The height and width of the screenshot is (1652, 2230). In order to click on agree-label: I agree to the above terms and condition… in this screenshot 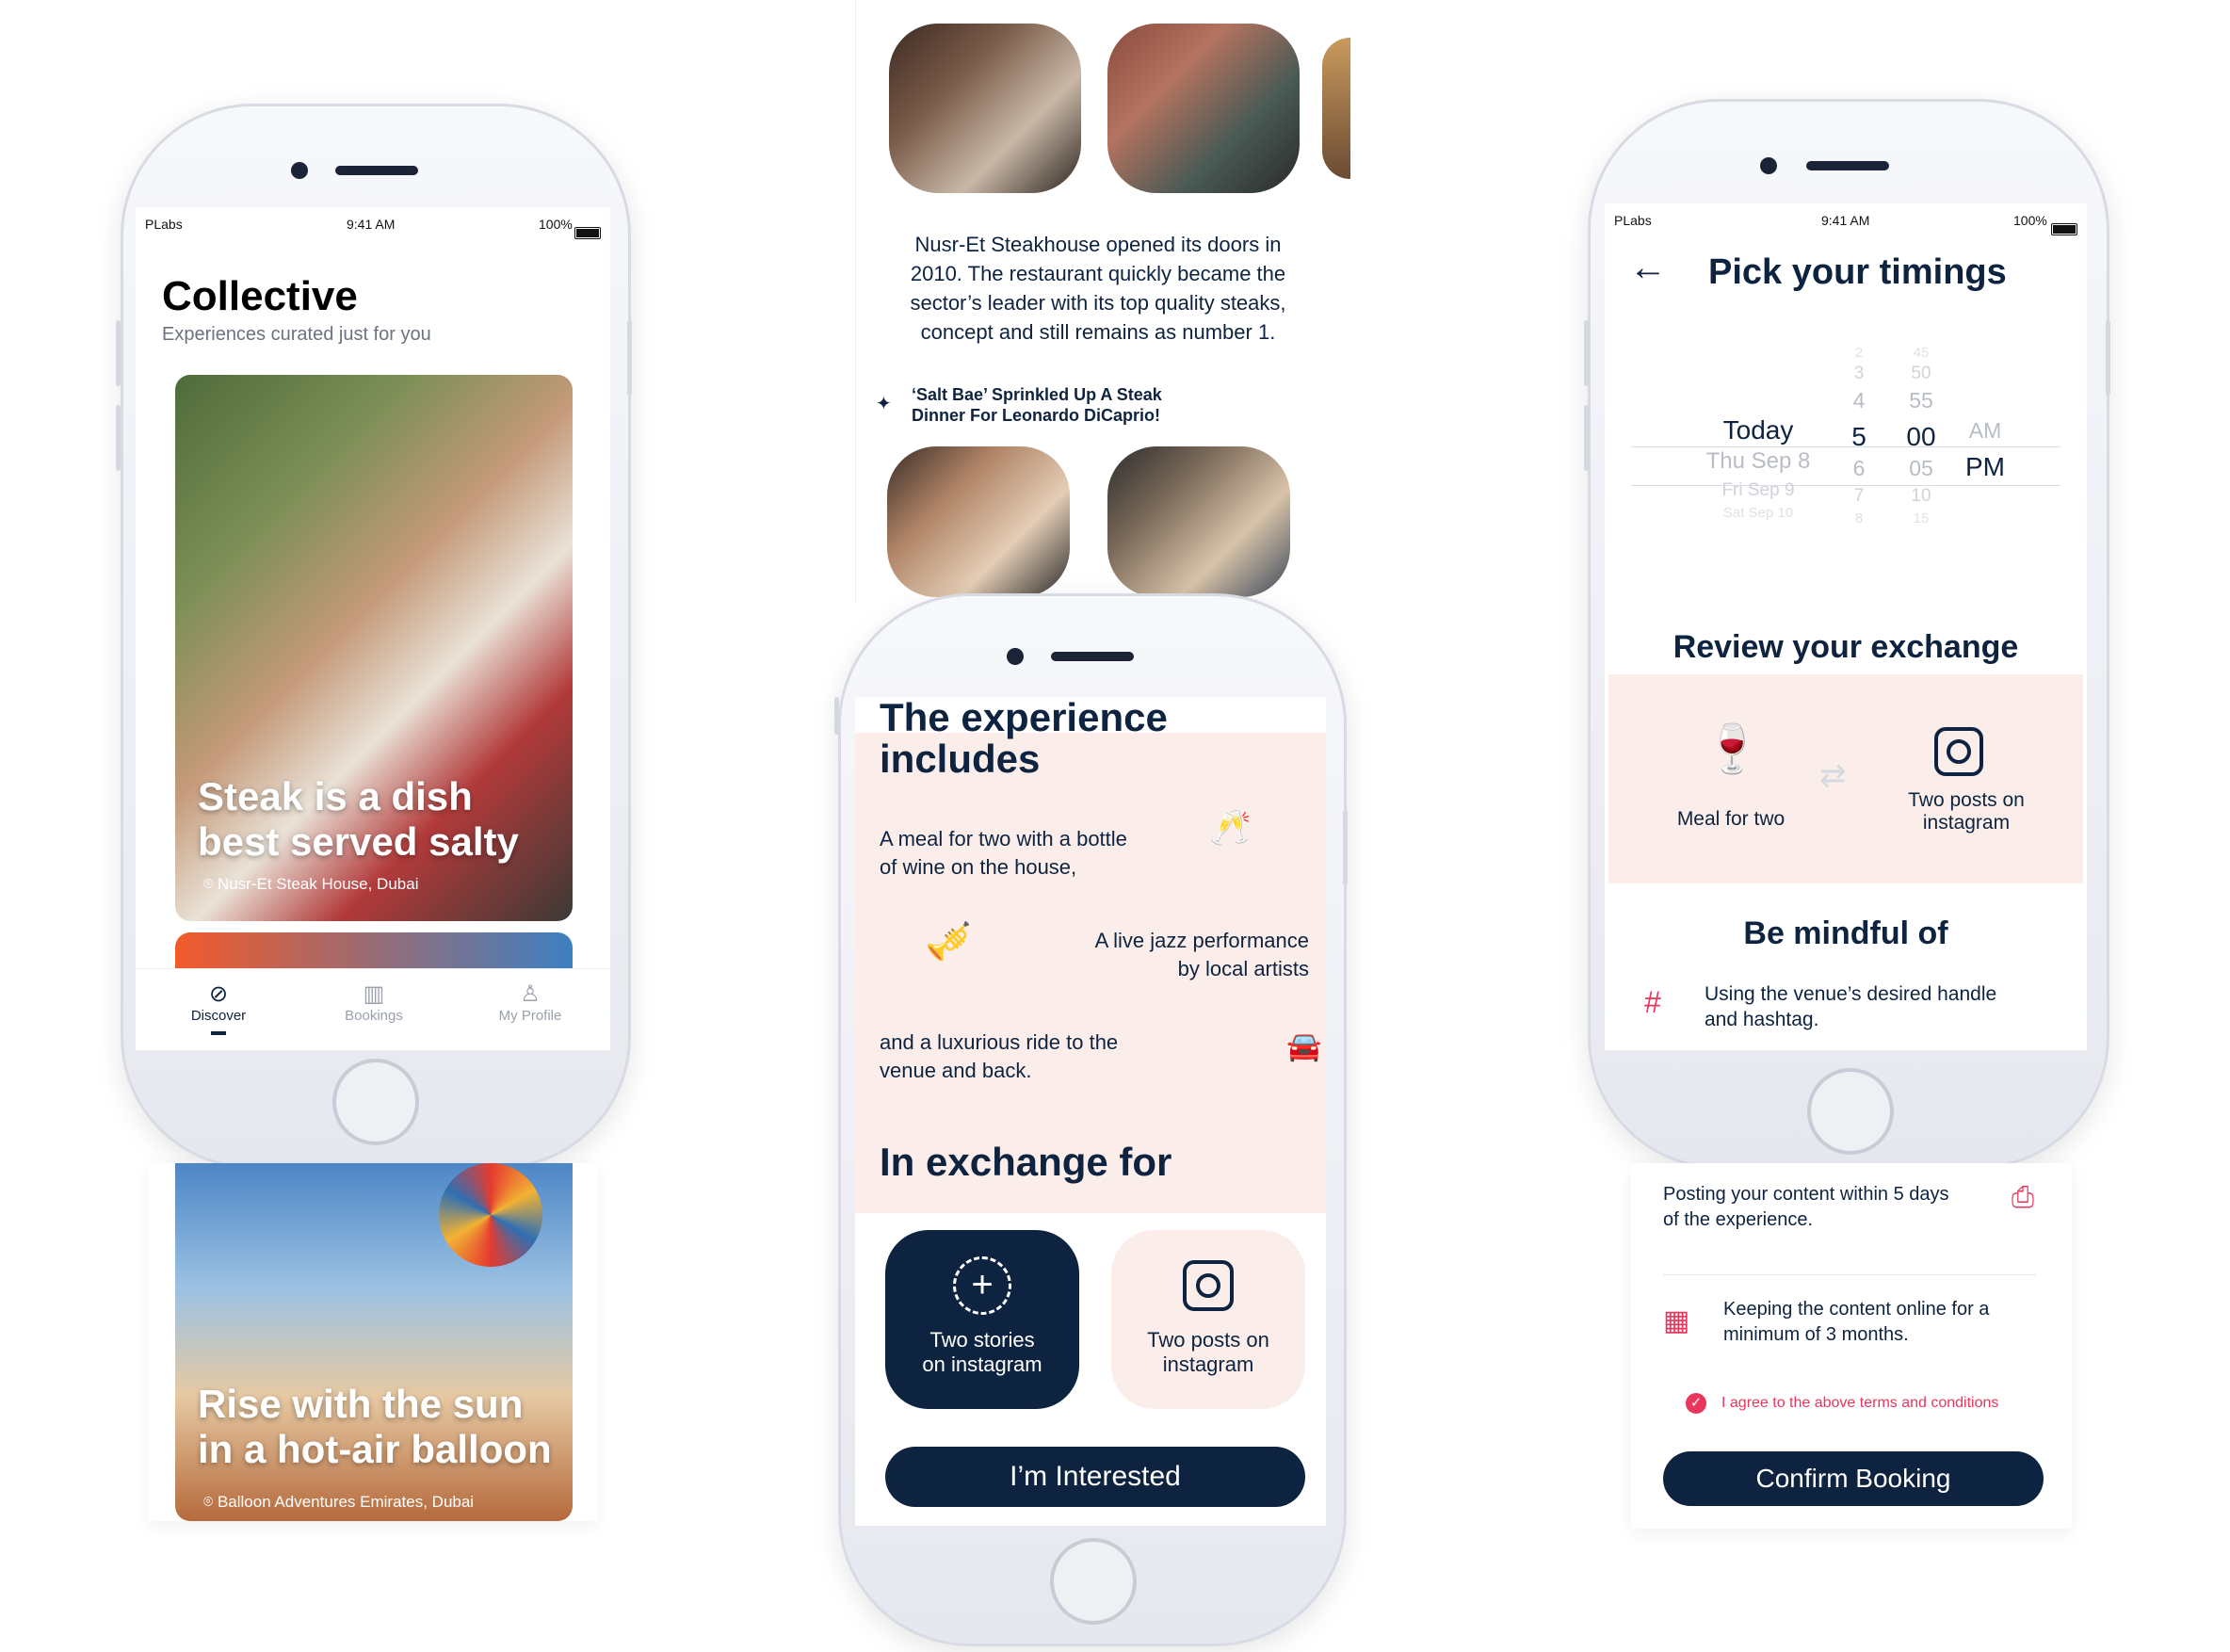, I will do `click(1860, 1403)`.